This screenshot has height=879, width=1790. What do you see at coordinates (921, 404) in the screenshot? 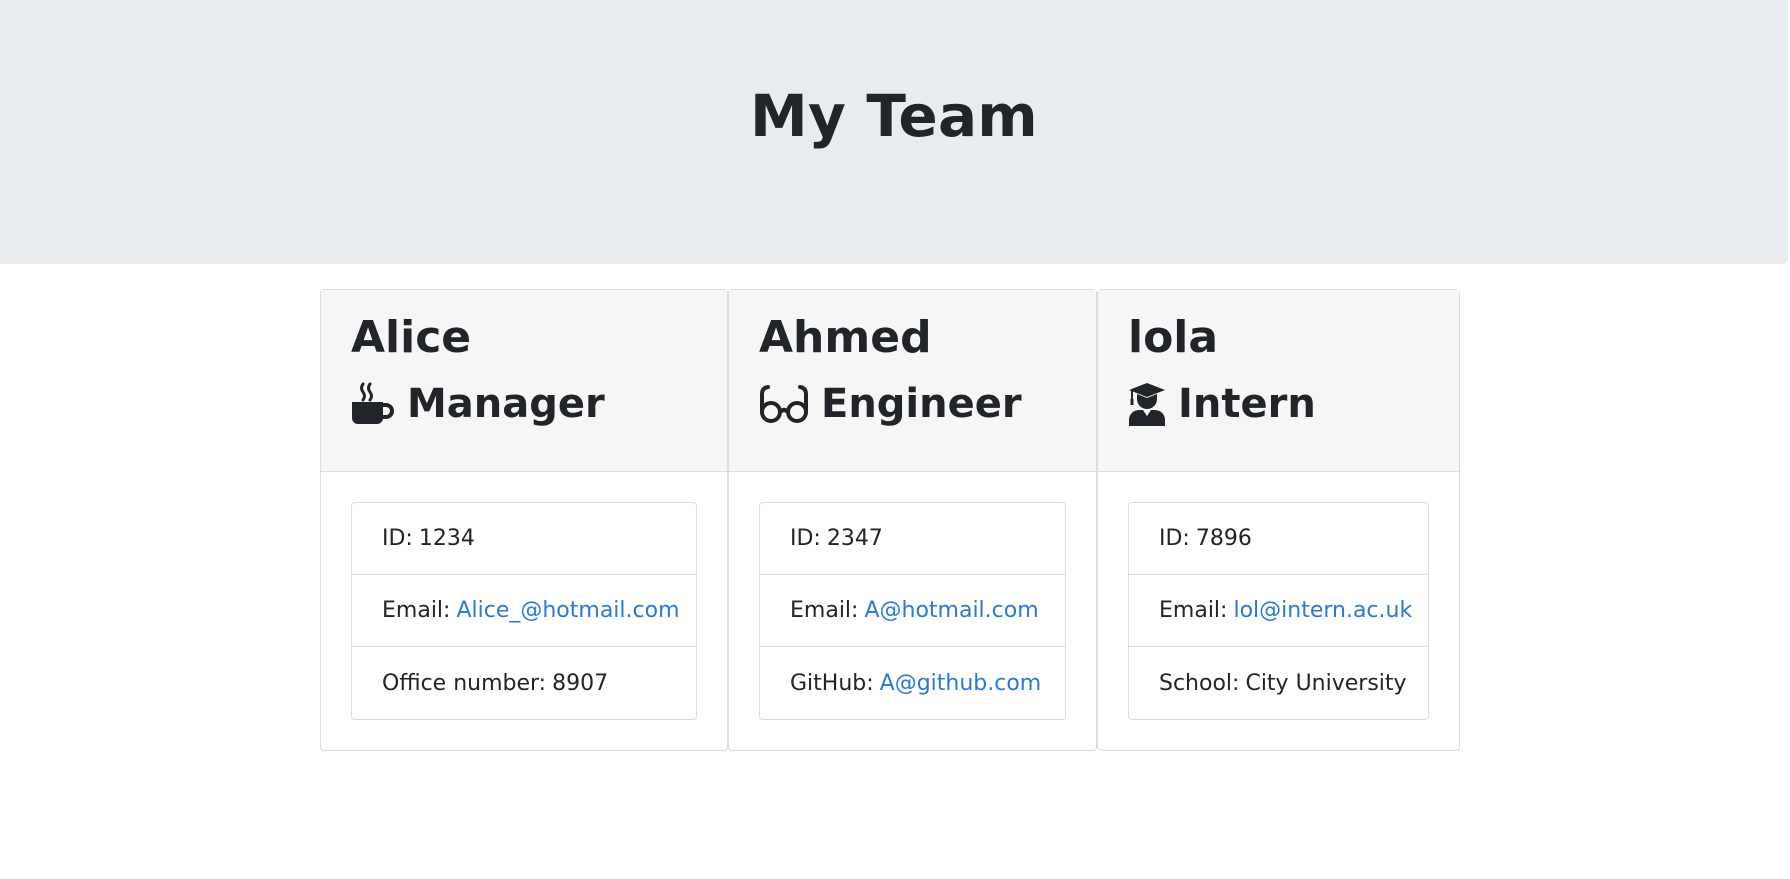
I see `employee-role-label: Engineer` at bounding box center [921, 404].